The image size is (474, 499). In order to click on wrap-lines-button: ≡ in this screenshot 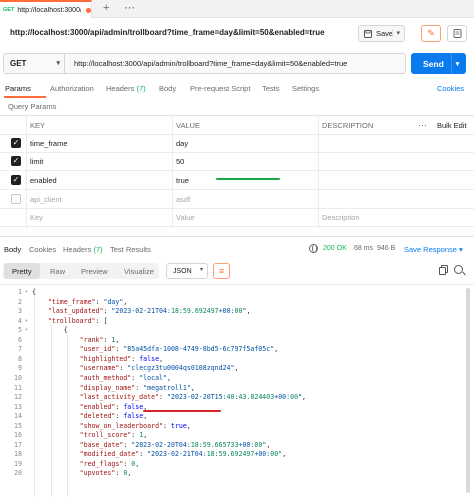, I will do `click(221, 271)`.